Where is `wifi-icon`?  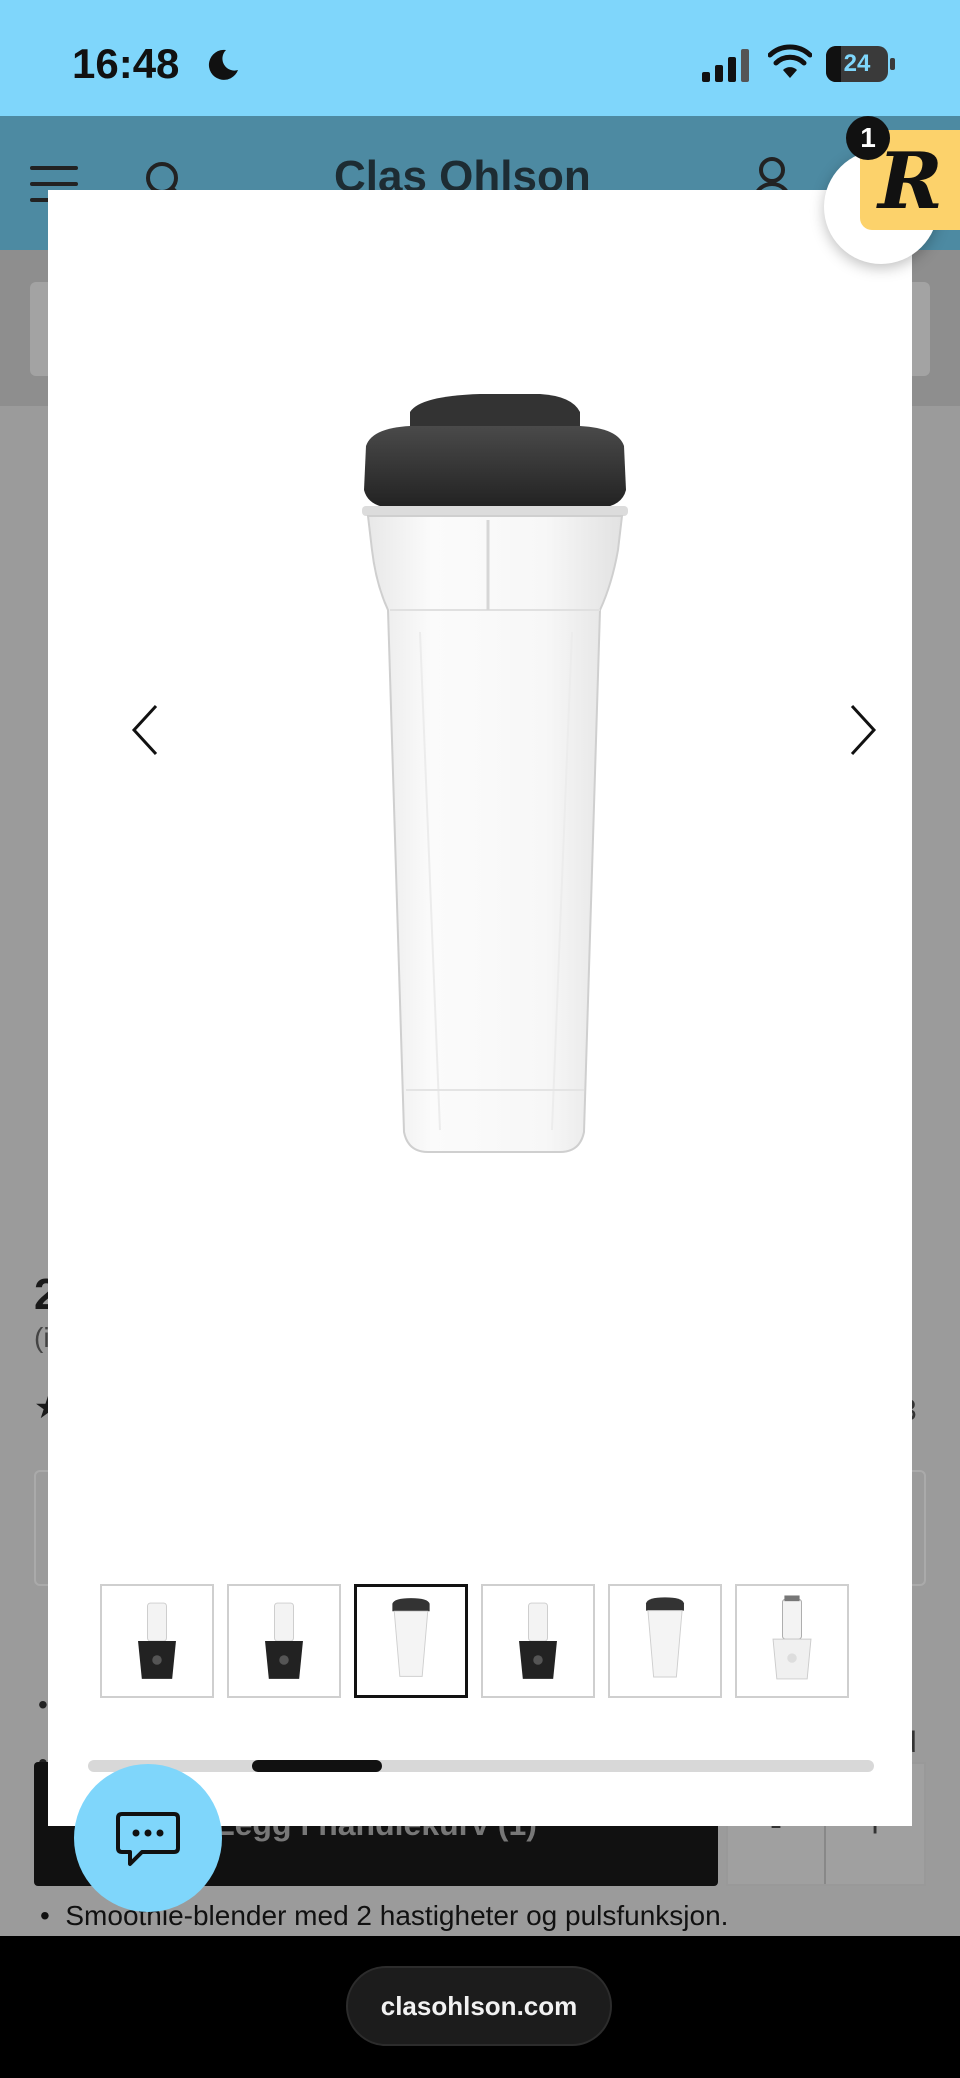 wifi-icon is located at coordinates (790, 61).